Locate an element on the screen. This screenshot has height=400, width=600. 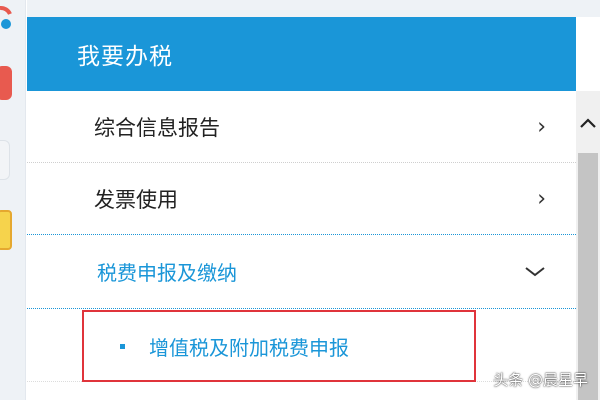
menu-item-label: 税费申报及缴纳 is located at coordinates (167, 273).